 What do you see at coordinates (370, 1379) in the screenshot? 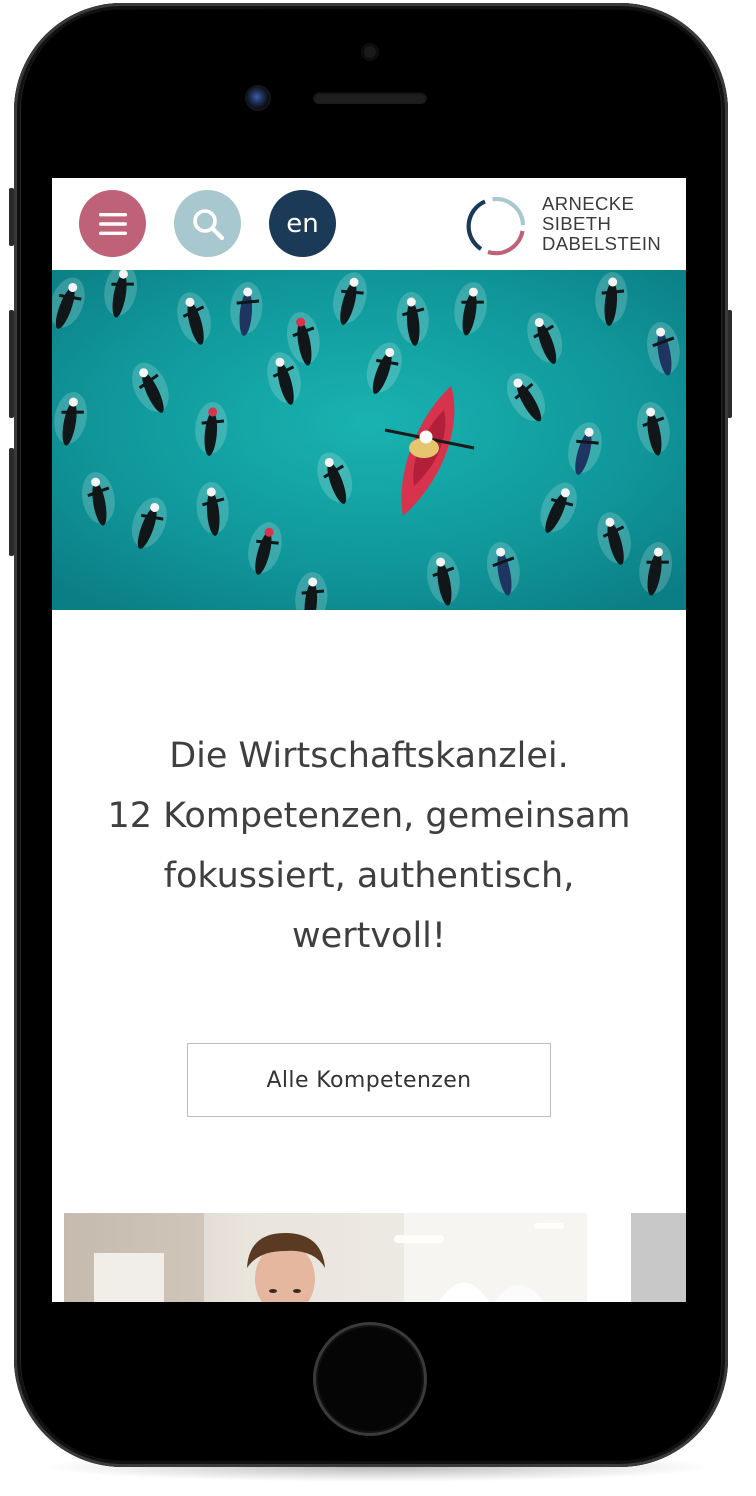
I see `home-button` at bounding box center [370, 1379].